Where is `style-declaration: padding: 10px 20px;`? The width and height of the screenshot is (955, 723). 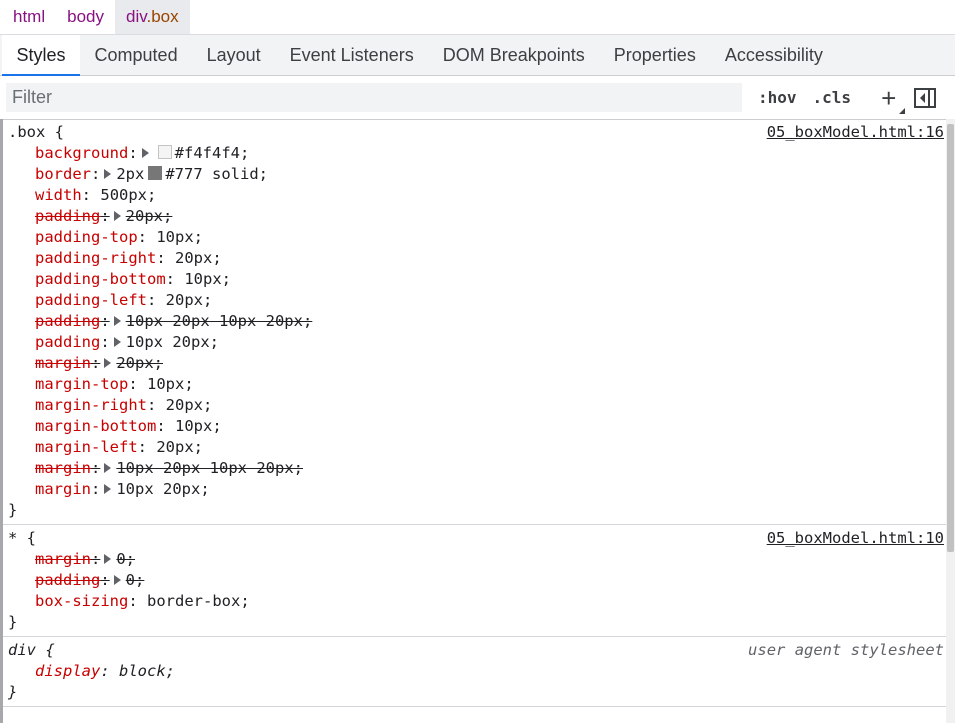 style-declaration: padding: 10px 20px; is located at coordinates (477, 342).